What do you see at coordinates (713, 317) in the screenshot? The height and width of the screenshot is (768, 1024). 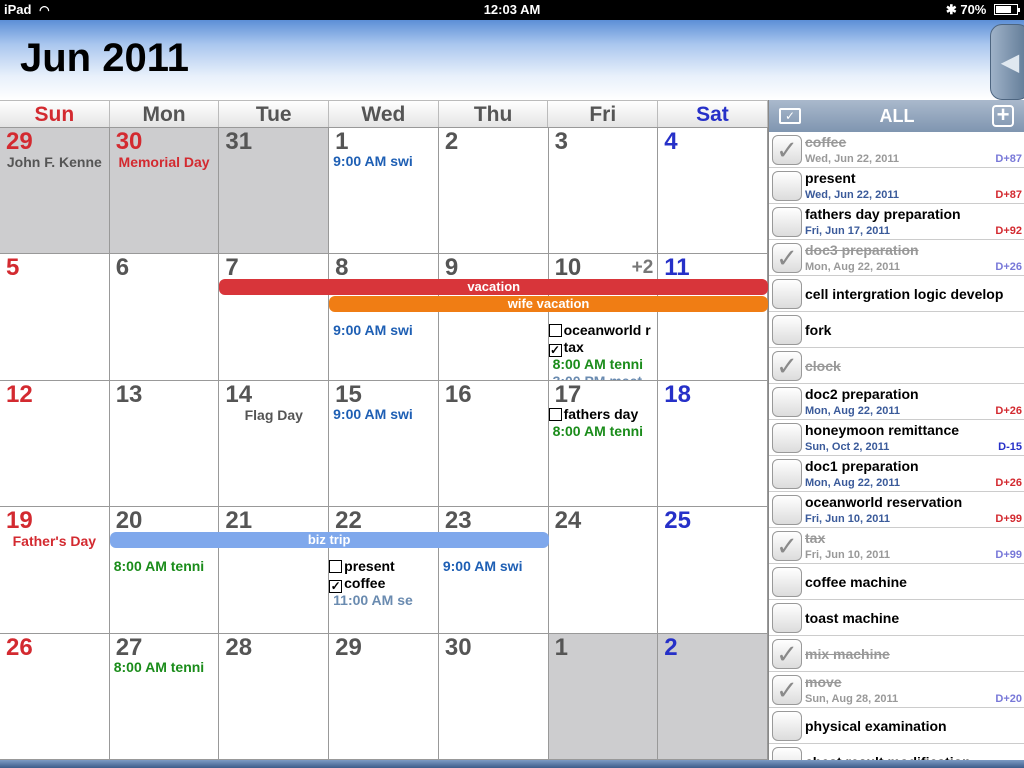 I see `day-cell: 11` at bounding box center [713, 317].